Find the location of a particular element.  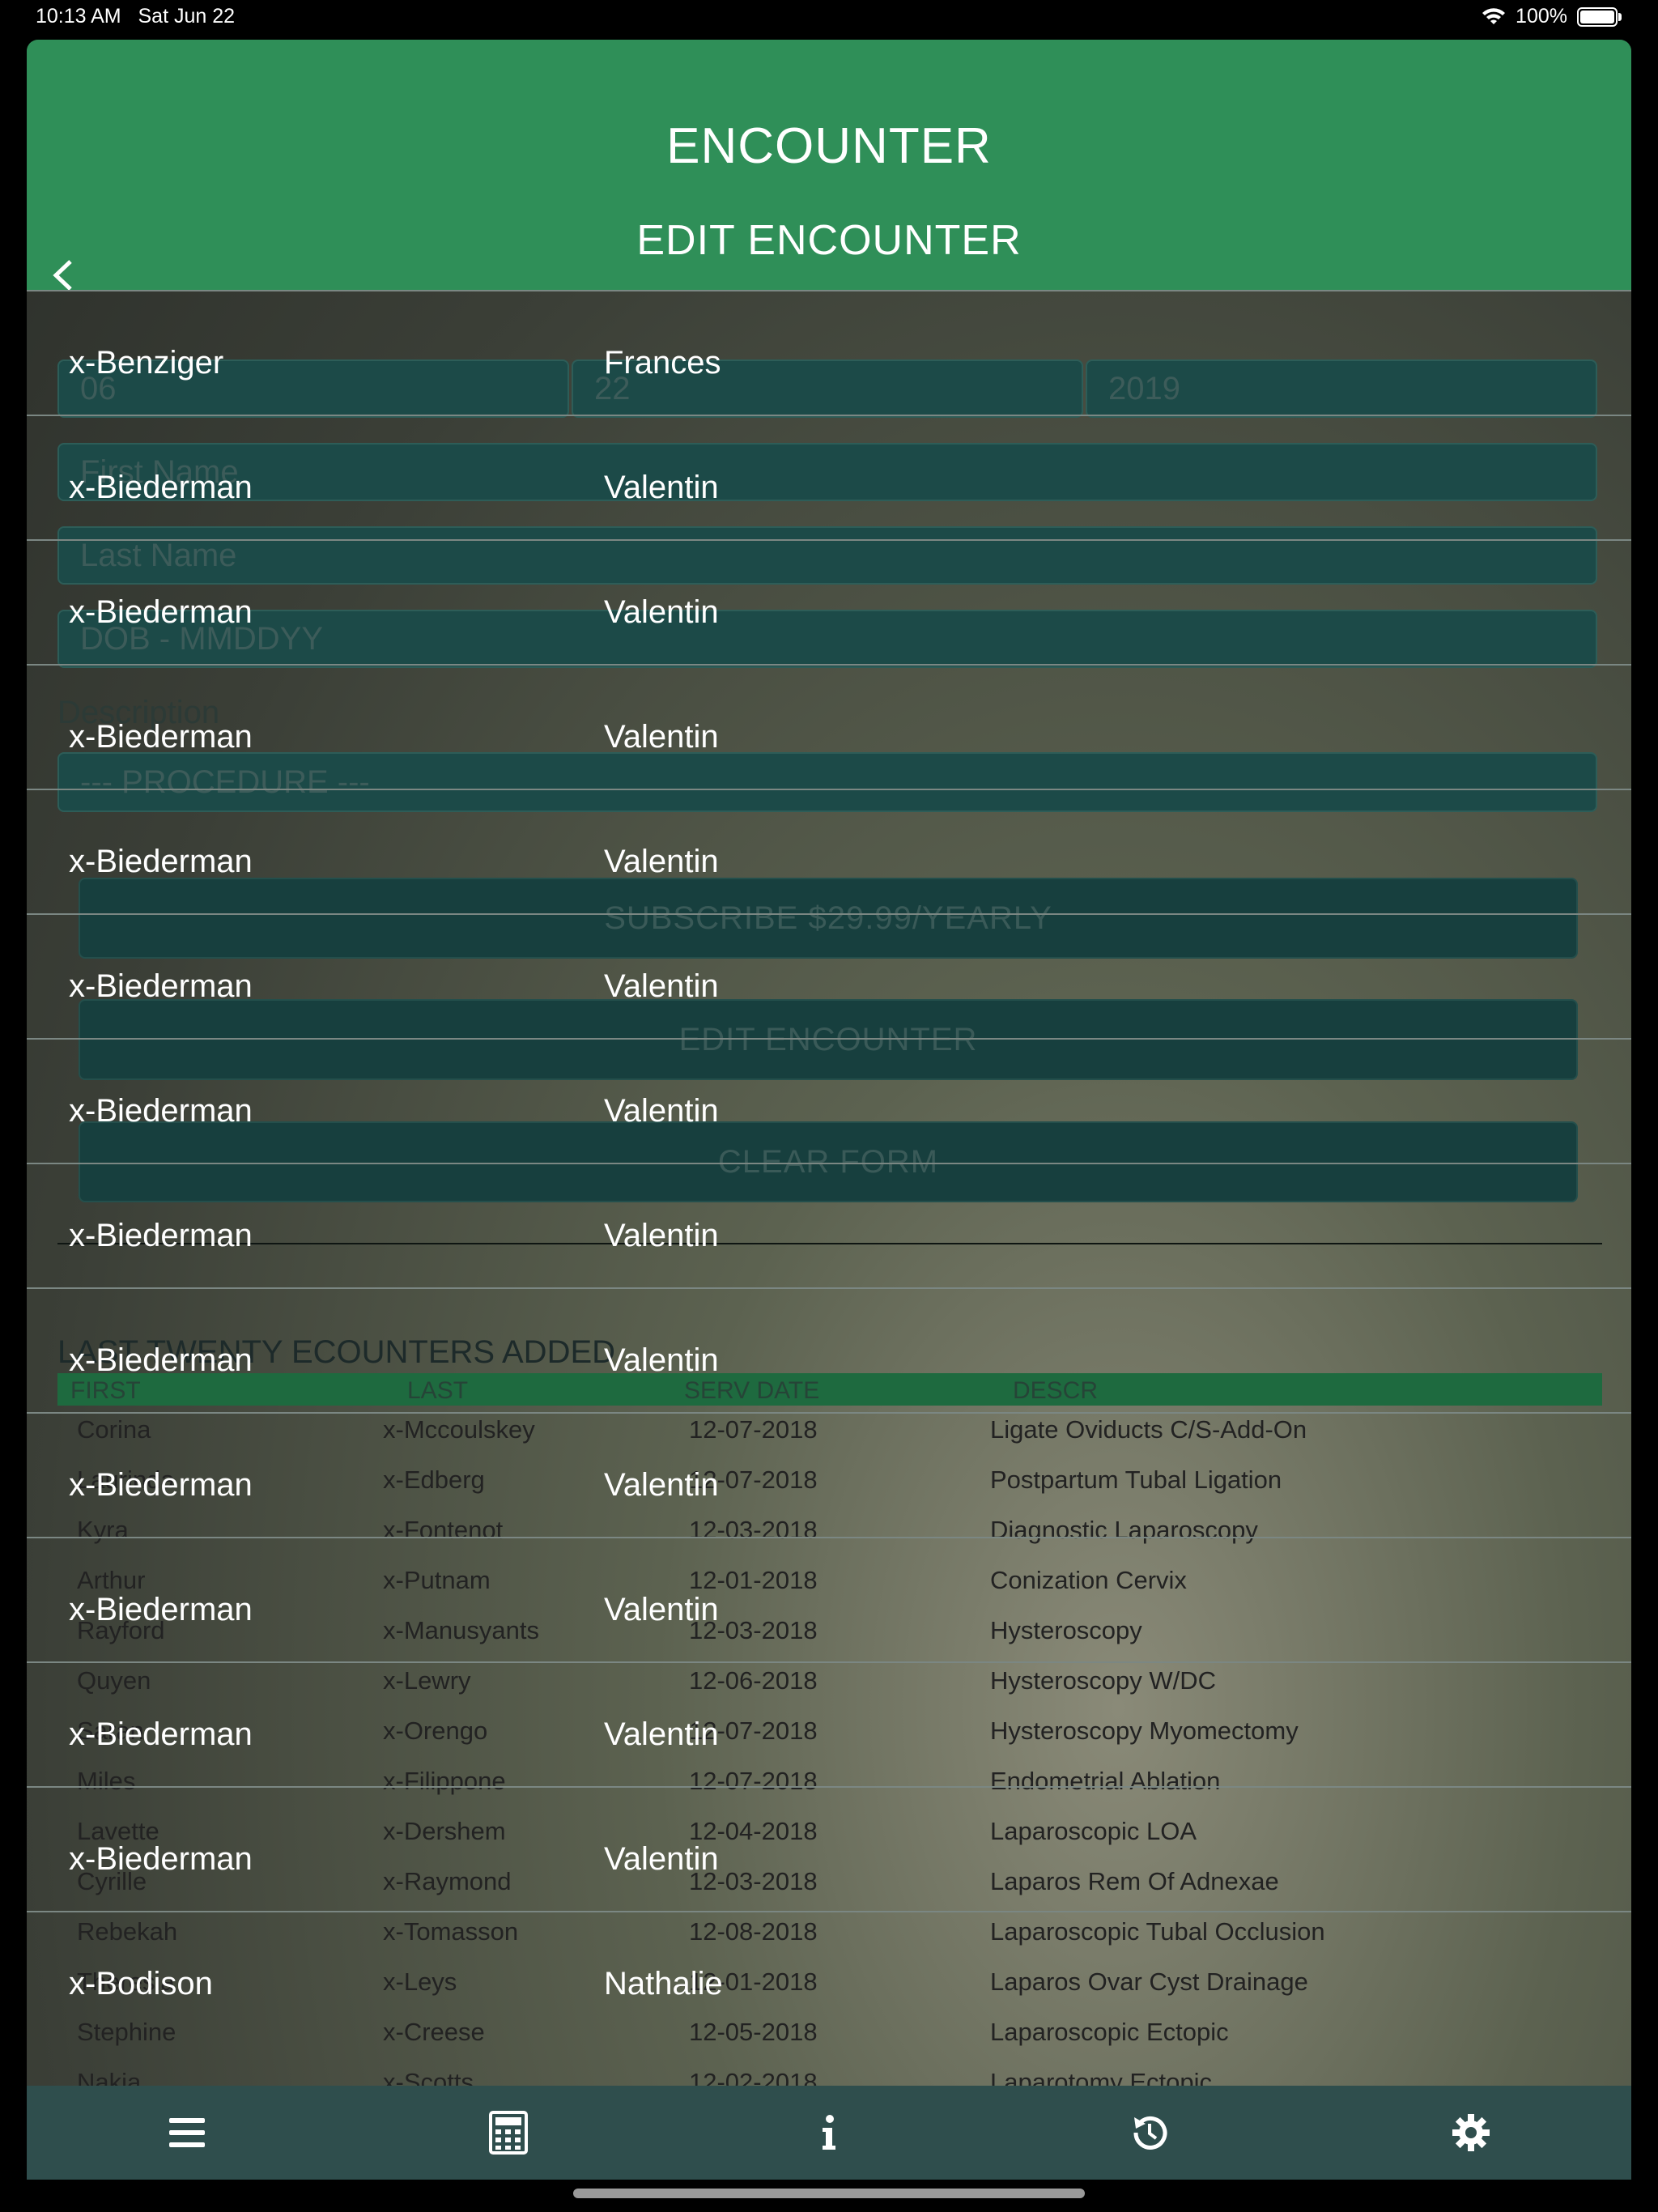

info-icon is located at coordinates (828, 2132).